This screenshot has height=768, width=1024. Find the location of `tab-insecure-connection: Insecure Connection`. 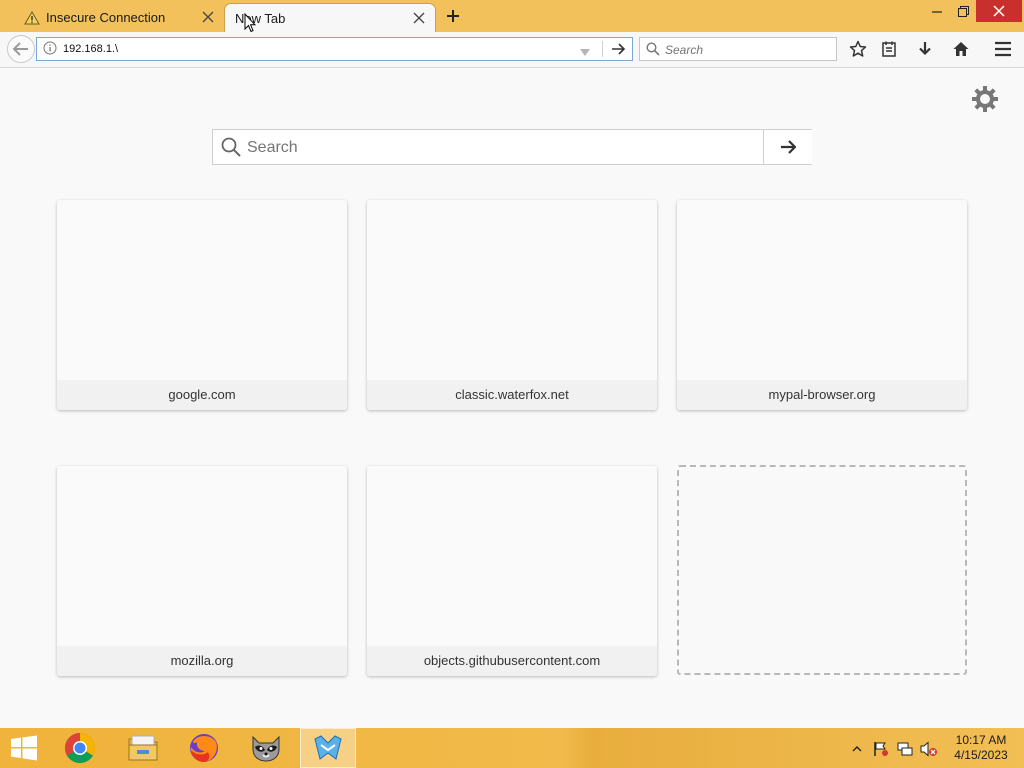

tab-insecure-connection: Insecure Connection is located at coordinates (119, 17).